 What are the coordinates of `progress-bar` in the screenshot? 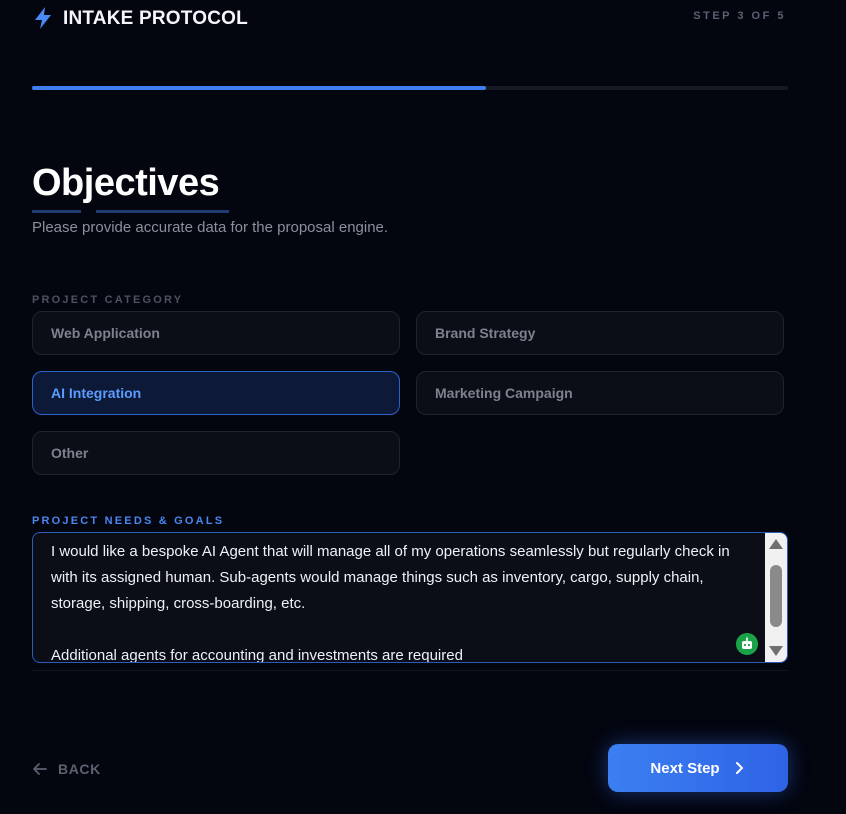 It's located at (410, 88).